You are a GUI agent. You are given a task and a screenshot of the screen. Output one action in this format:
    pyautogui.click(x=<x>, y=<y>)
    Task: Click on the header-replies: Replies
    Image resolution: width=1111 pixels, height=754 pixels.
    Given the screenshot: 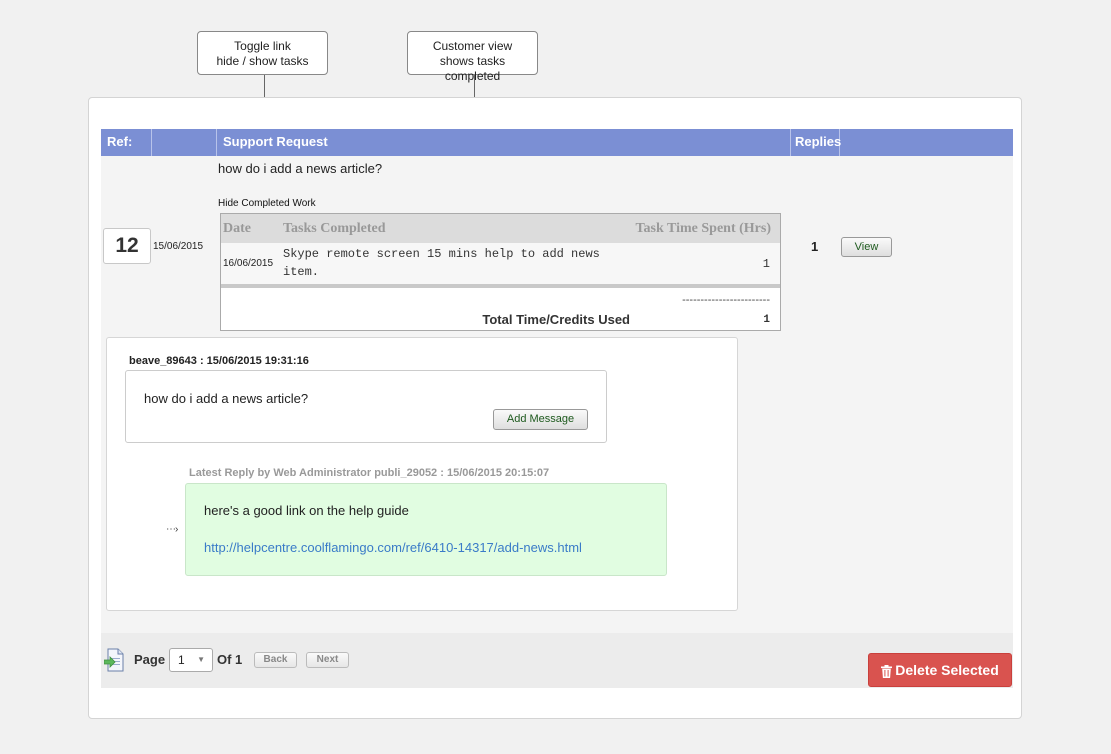 What is the action you would take?
    pyautogui.click(x=816, y=142)
    